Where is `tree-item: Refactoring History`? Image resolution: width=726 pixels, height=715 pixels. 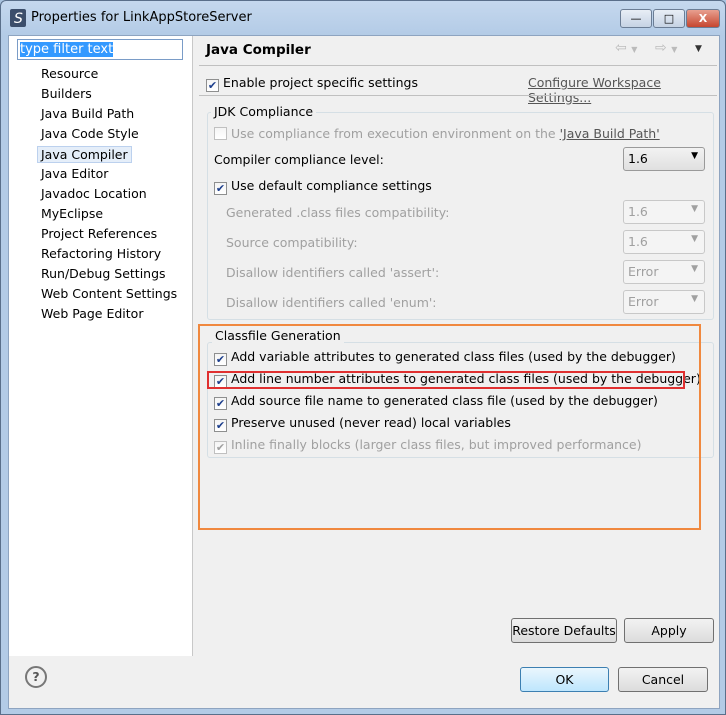 tree-item: Refactoring History is located at coordinates (101, 253).